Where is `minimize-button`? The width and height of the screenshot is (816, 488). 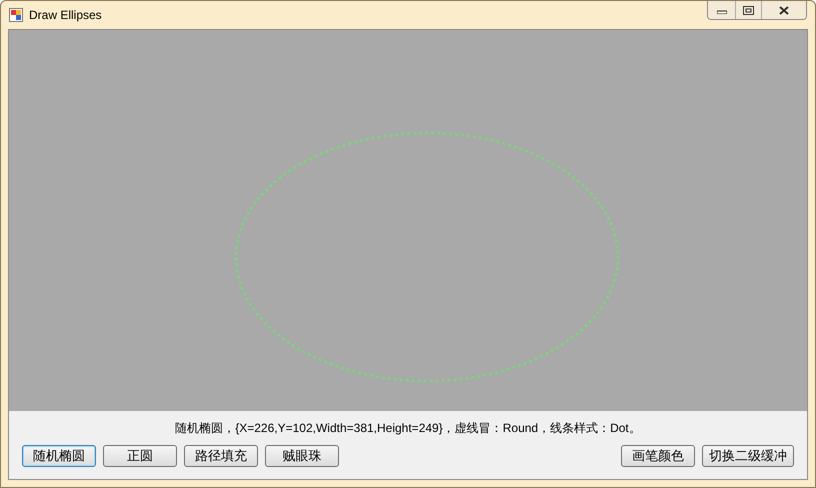
minimize-button is located at coordinates (722, 10).